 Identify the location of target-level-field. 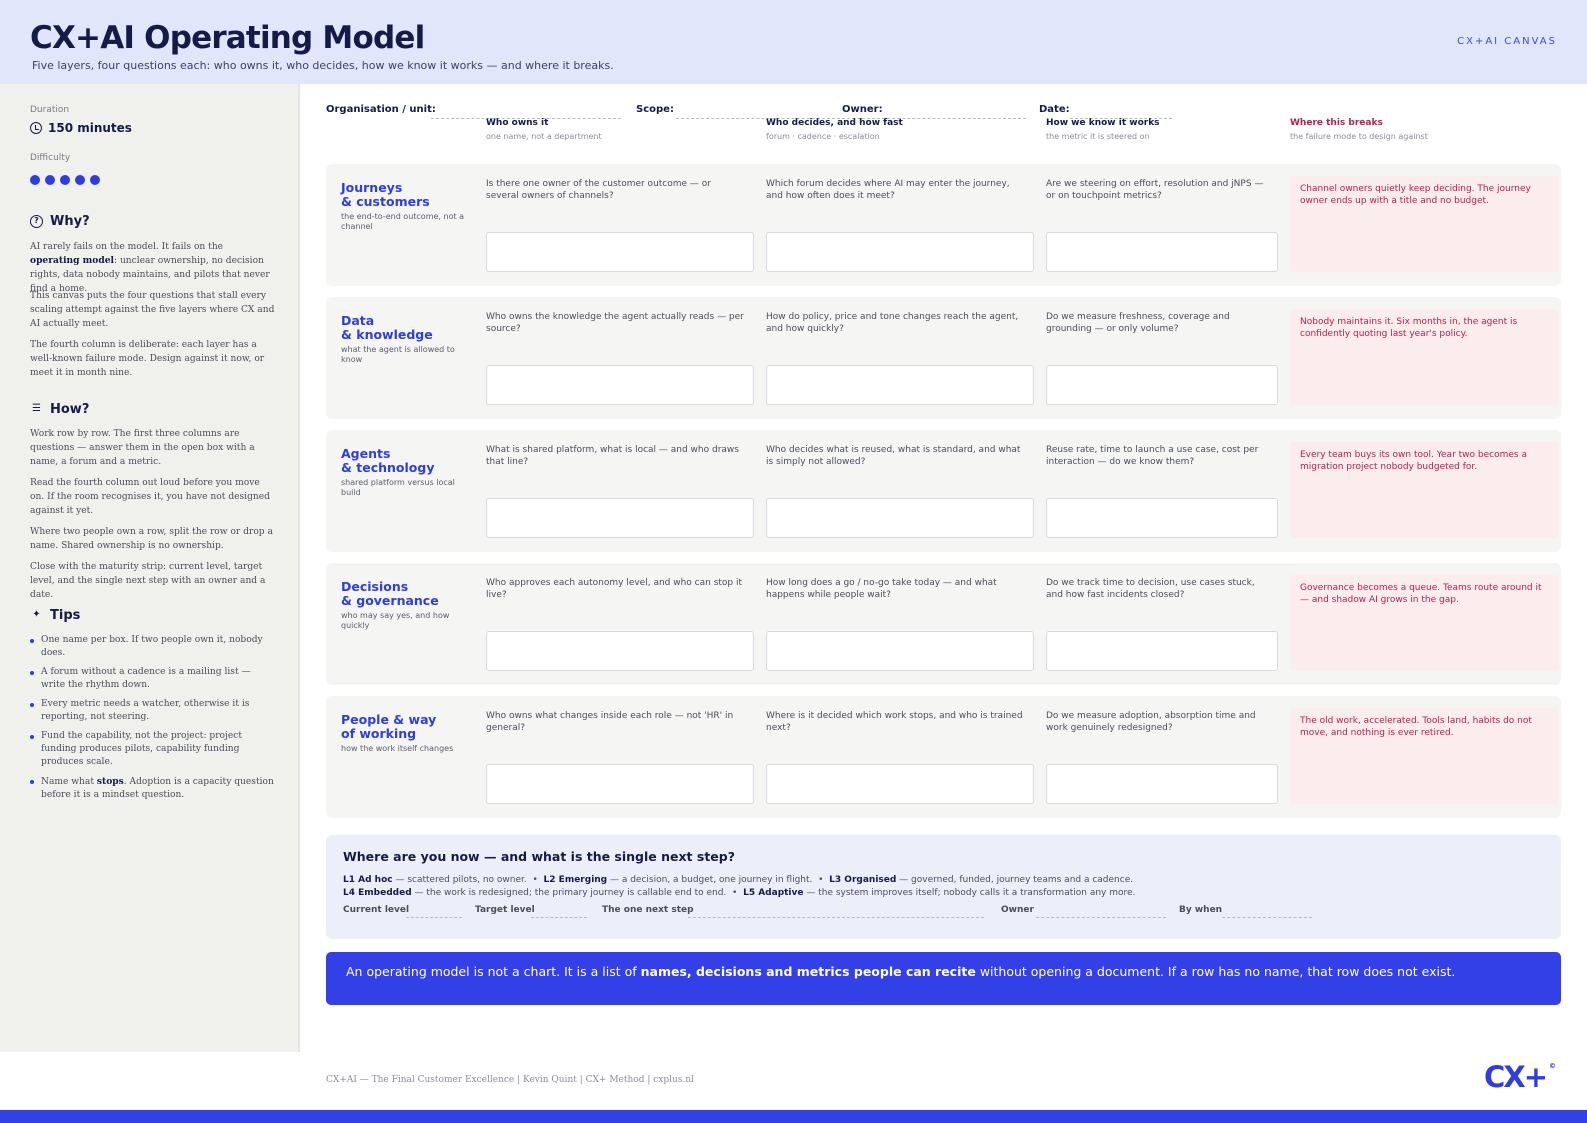
(559, 917).